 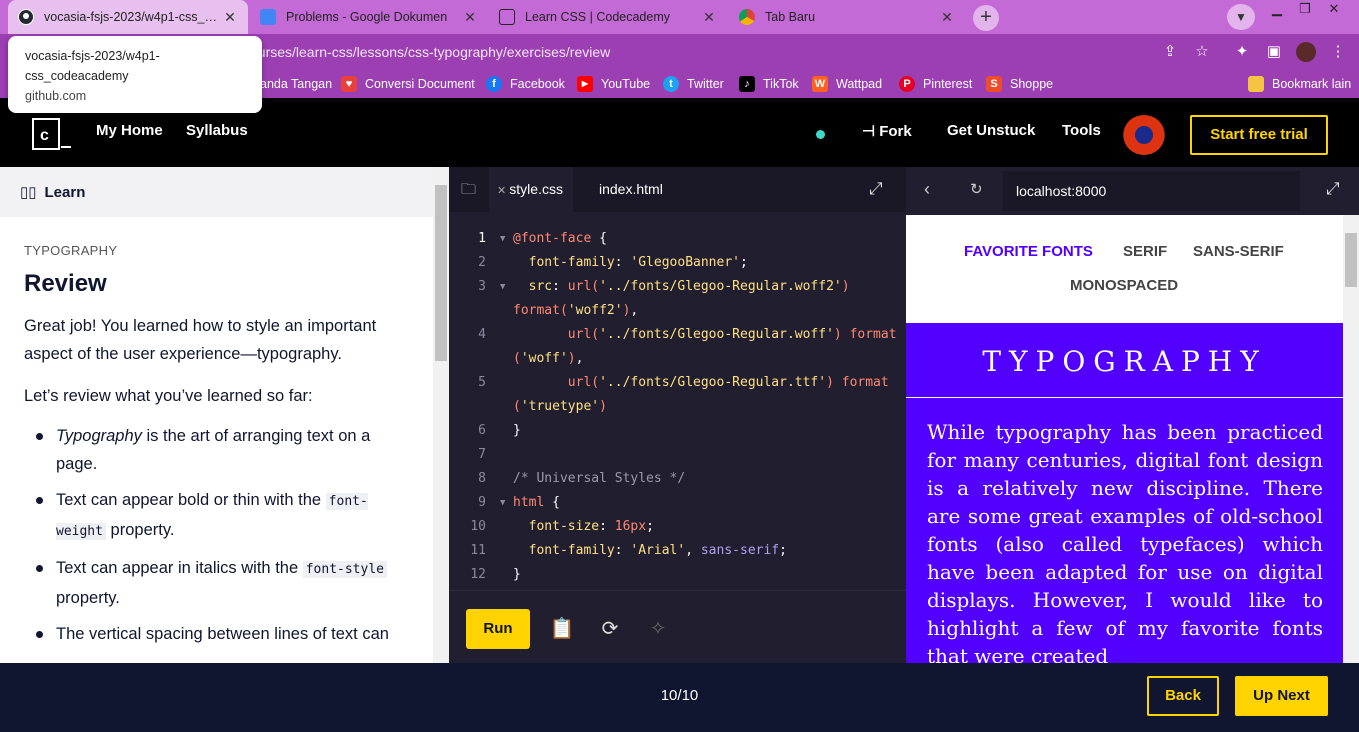 What do you see at coordinates (1028, 251) in the screenshot?
I see `nav-favorite-fonts: FAVORITE FONTS` at bounding box center [1028, 251].